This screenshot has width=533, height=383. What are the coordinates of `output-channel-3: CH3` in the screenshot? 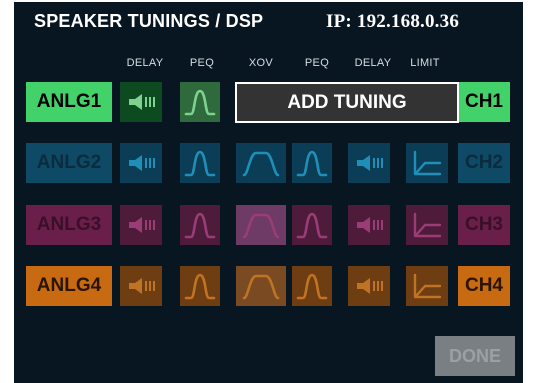 It's located at (484, 225).